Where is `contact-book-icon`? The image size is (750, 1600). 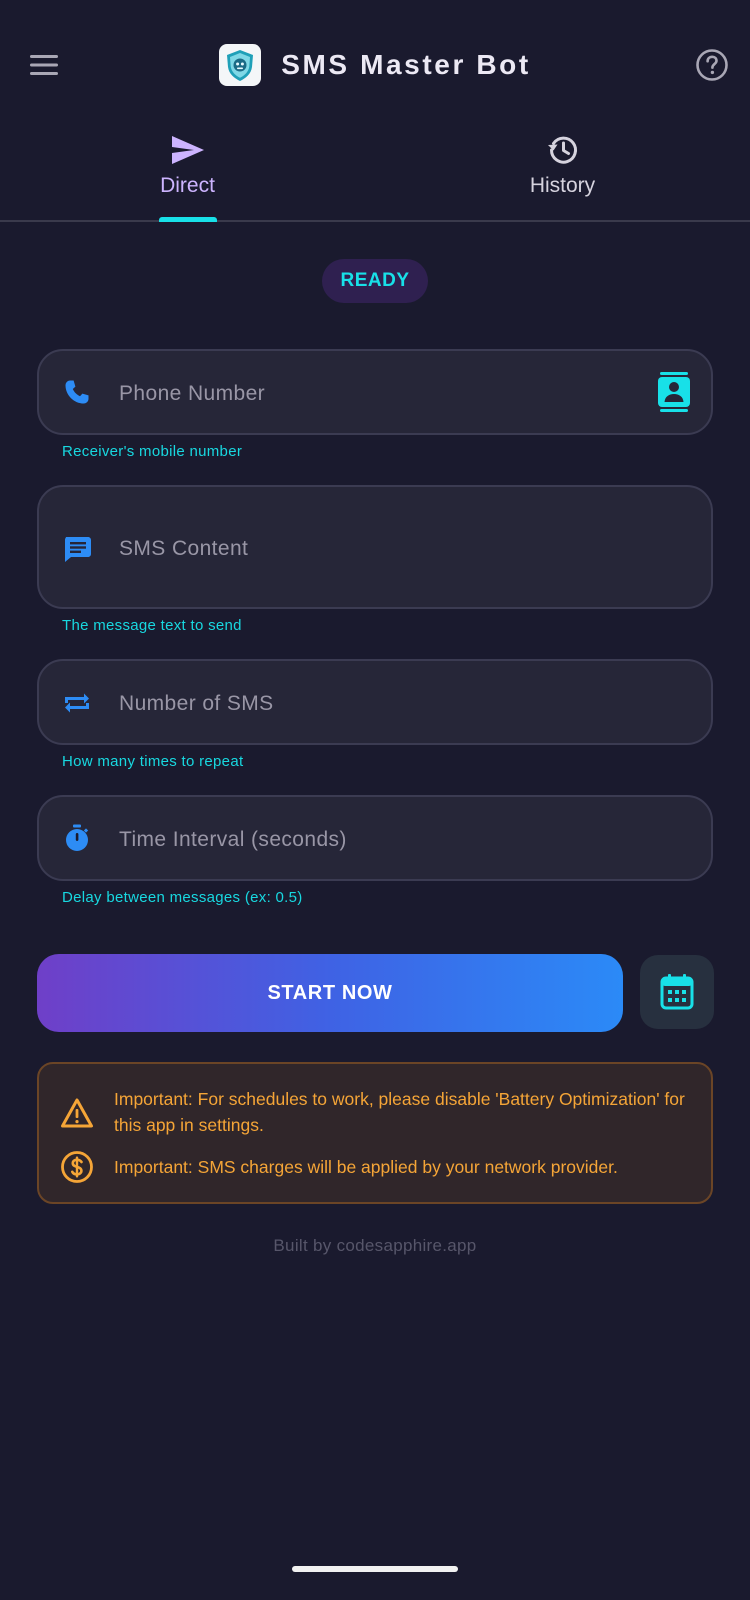
contact-book-icon is located at coordinates (674, 392).